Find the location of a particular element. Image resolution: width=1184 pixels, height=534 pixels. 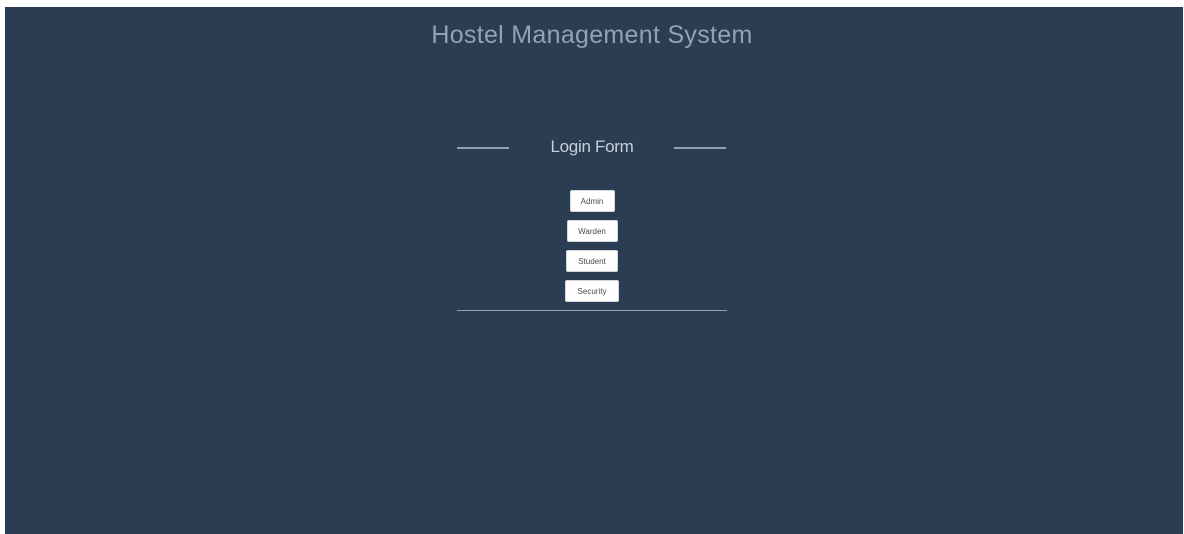

security-button: Security is located at coordinates (592, 291).